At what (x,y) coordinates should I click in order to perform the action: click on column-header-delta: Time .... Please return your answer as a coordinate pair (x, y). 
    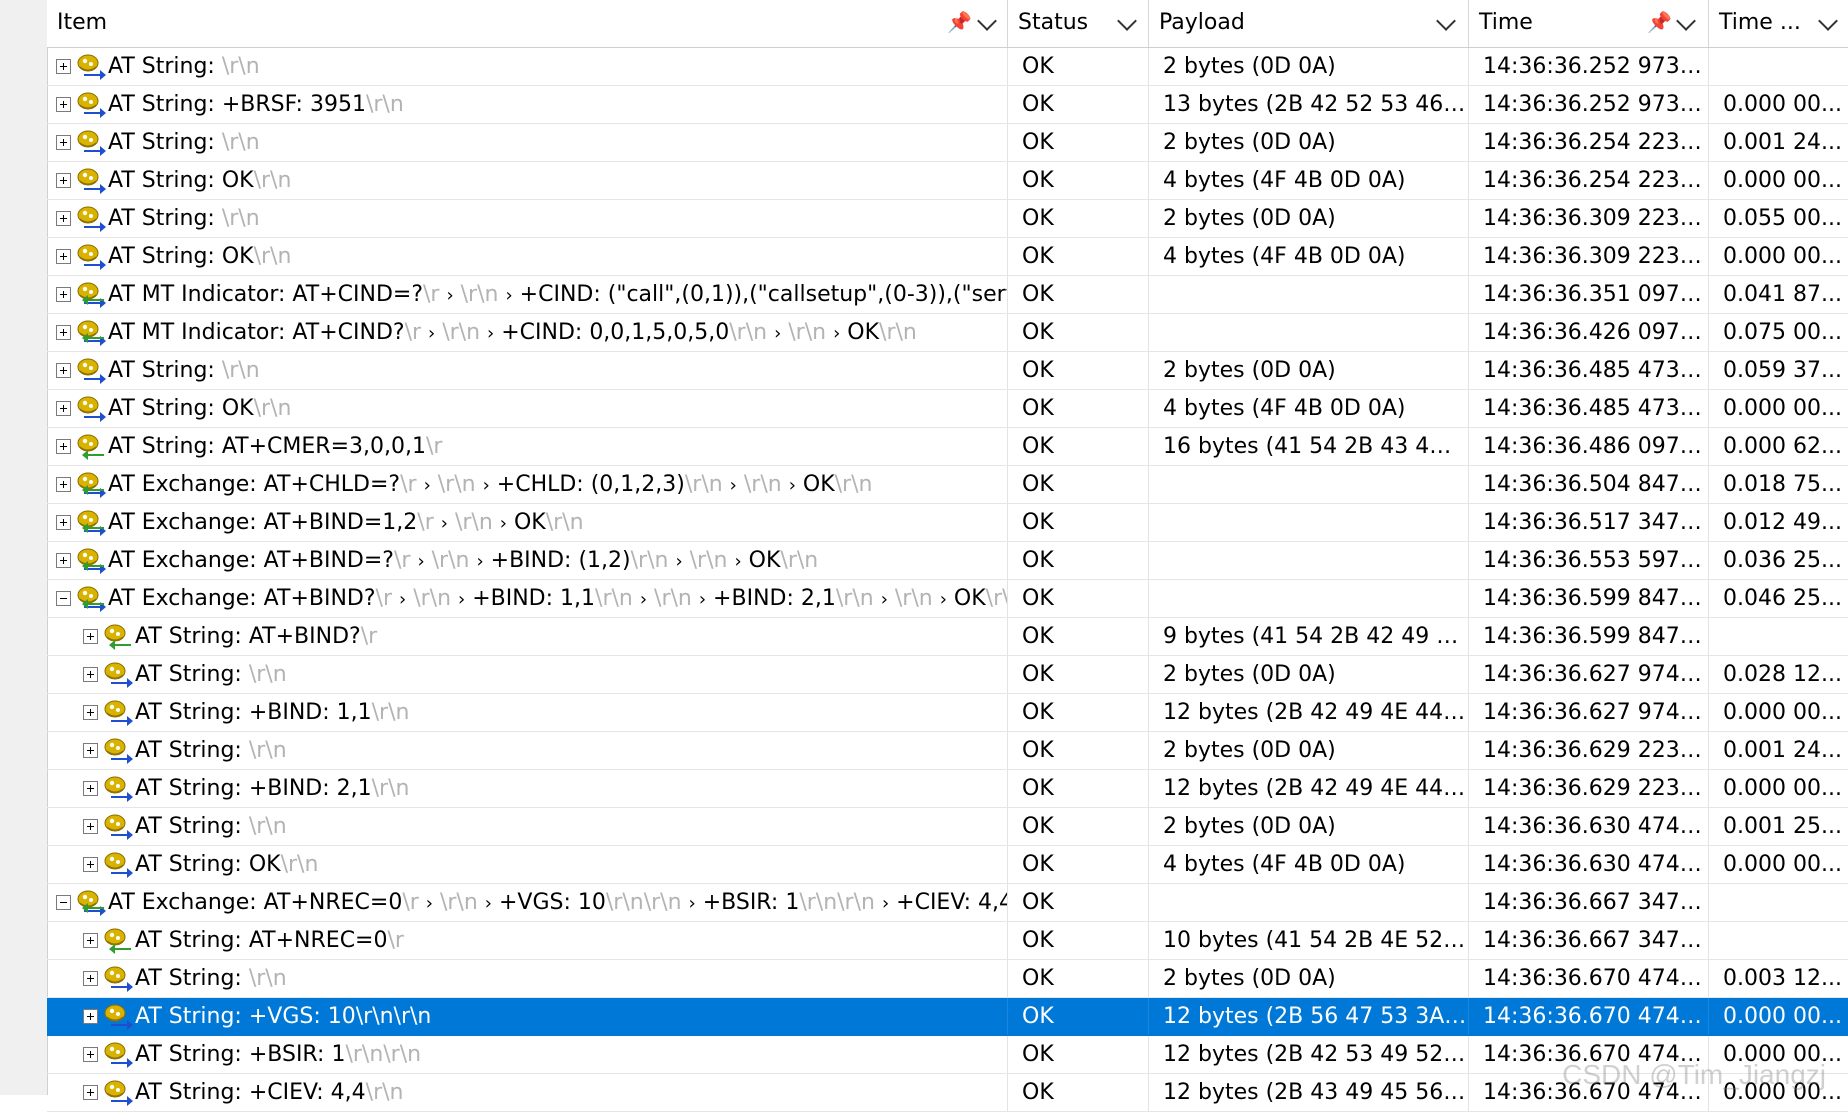
    Looking at the image, I should click on (1778, 23).